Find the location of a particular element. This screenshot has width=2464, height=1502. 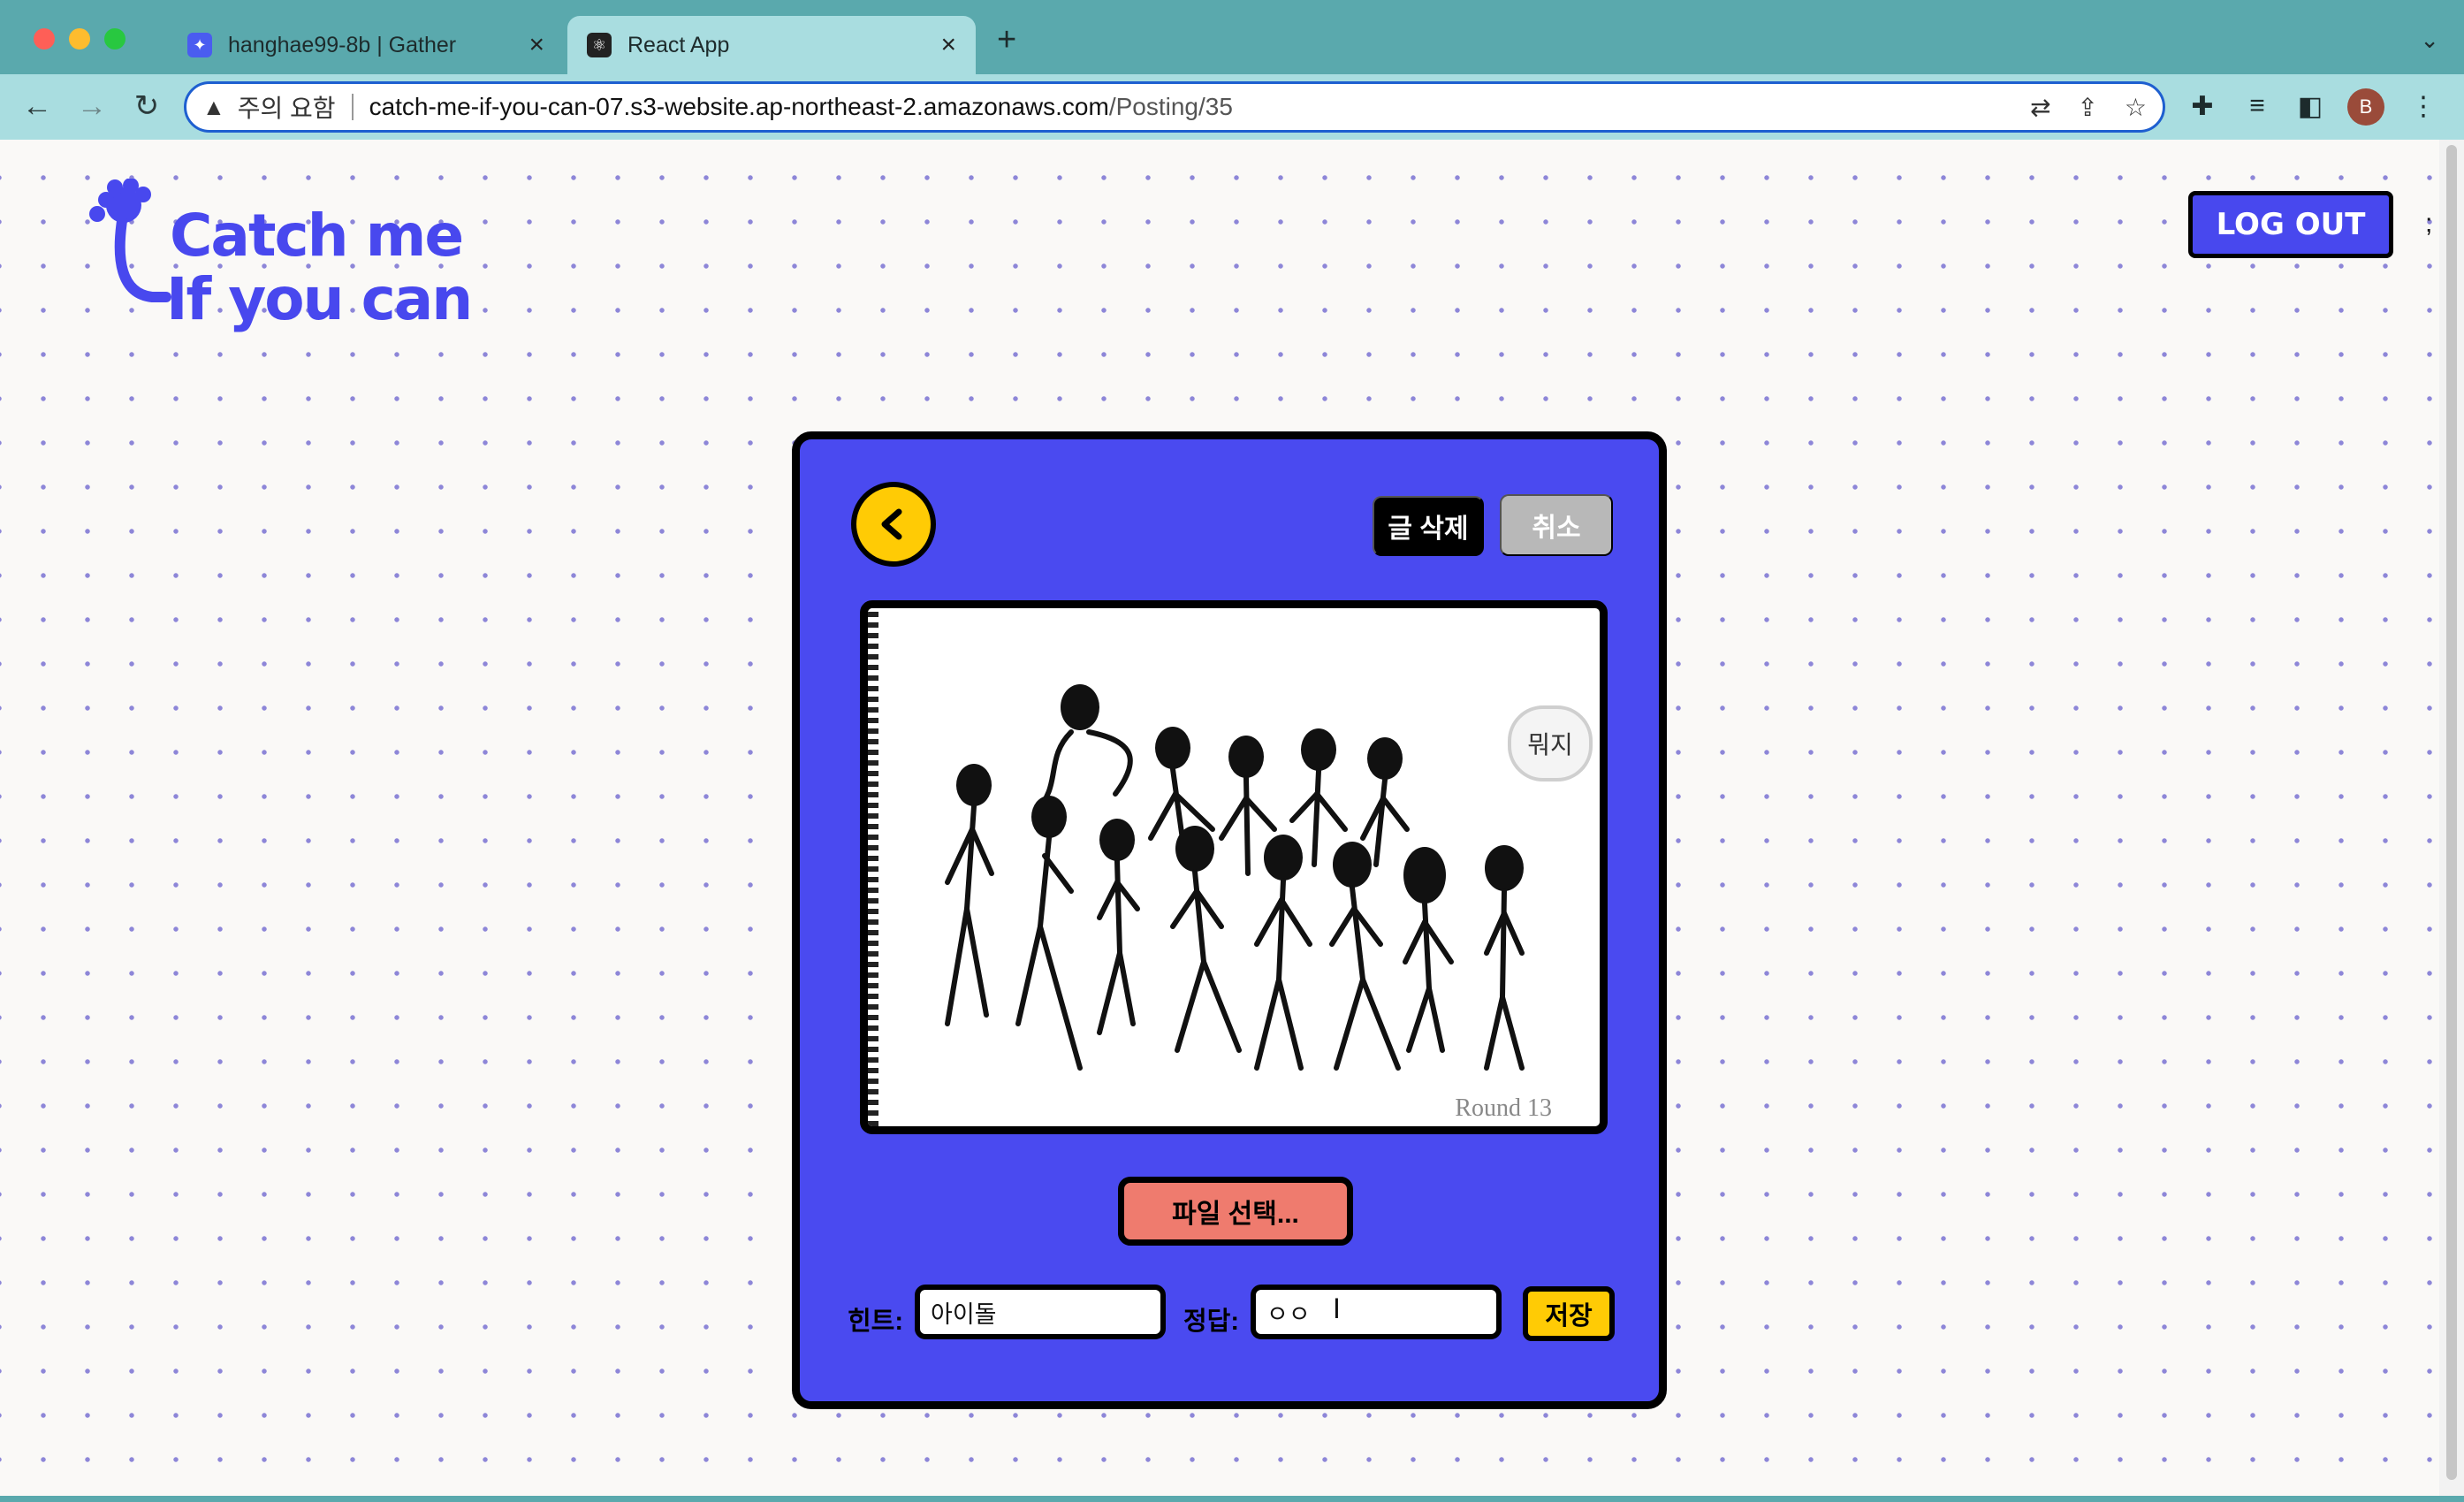

close-window-button is located at coordinates (44, 39).